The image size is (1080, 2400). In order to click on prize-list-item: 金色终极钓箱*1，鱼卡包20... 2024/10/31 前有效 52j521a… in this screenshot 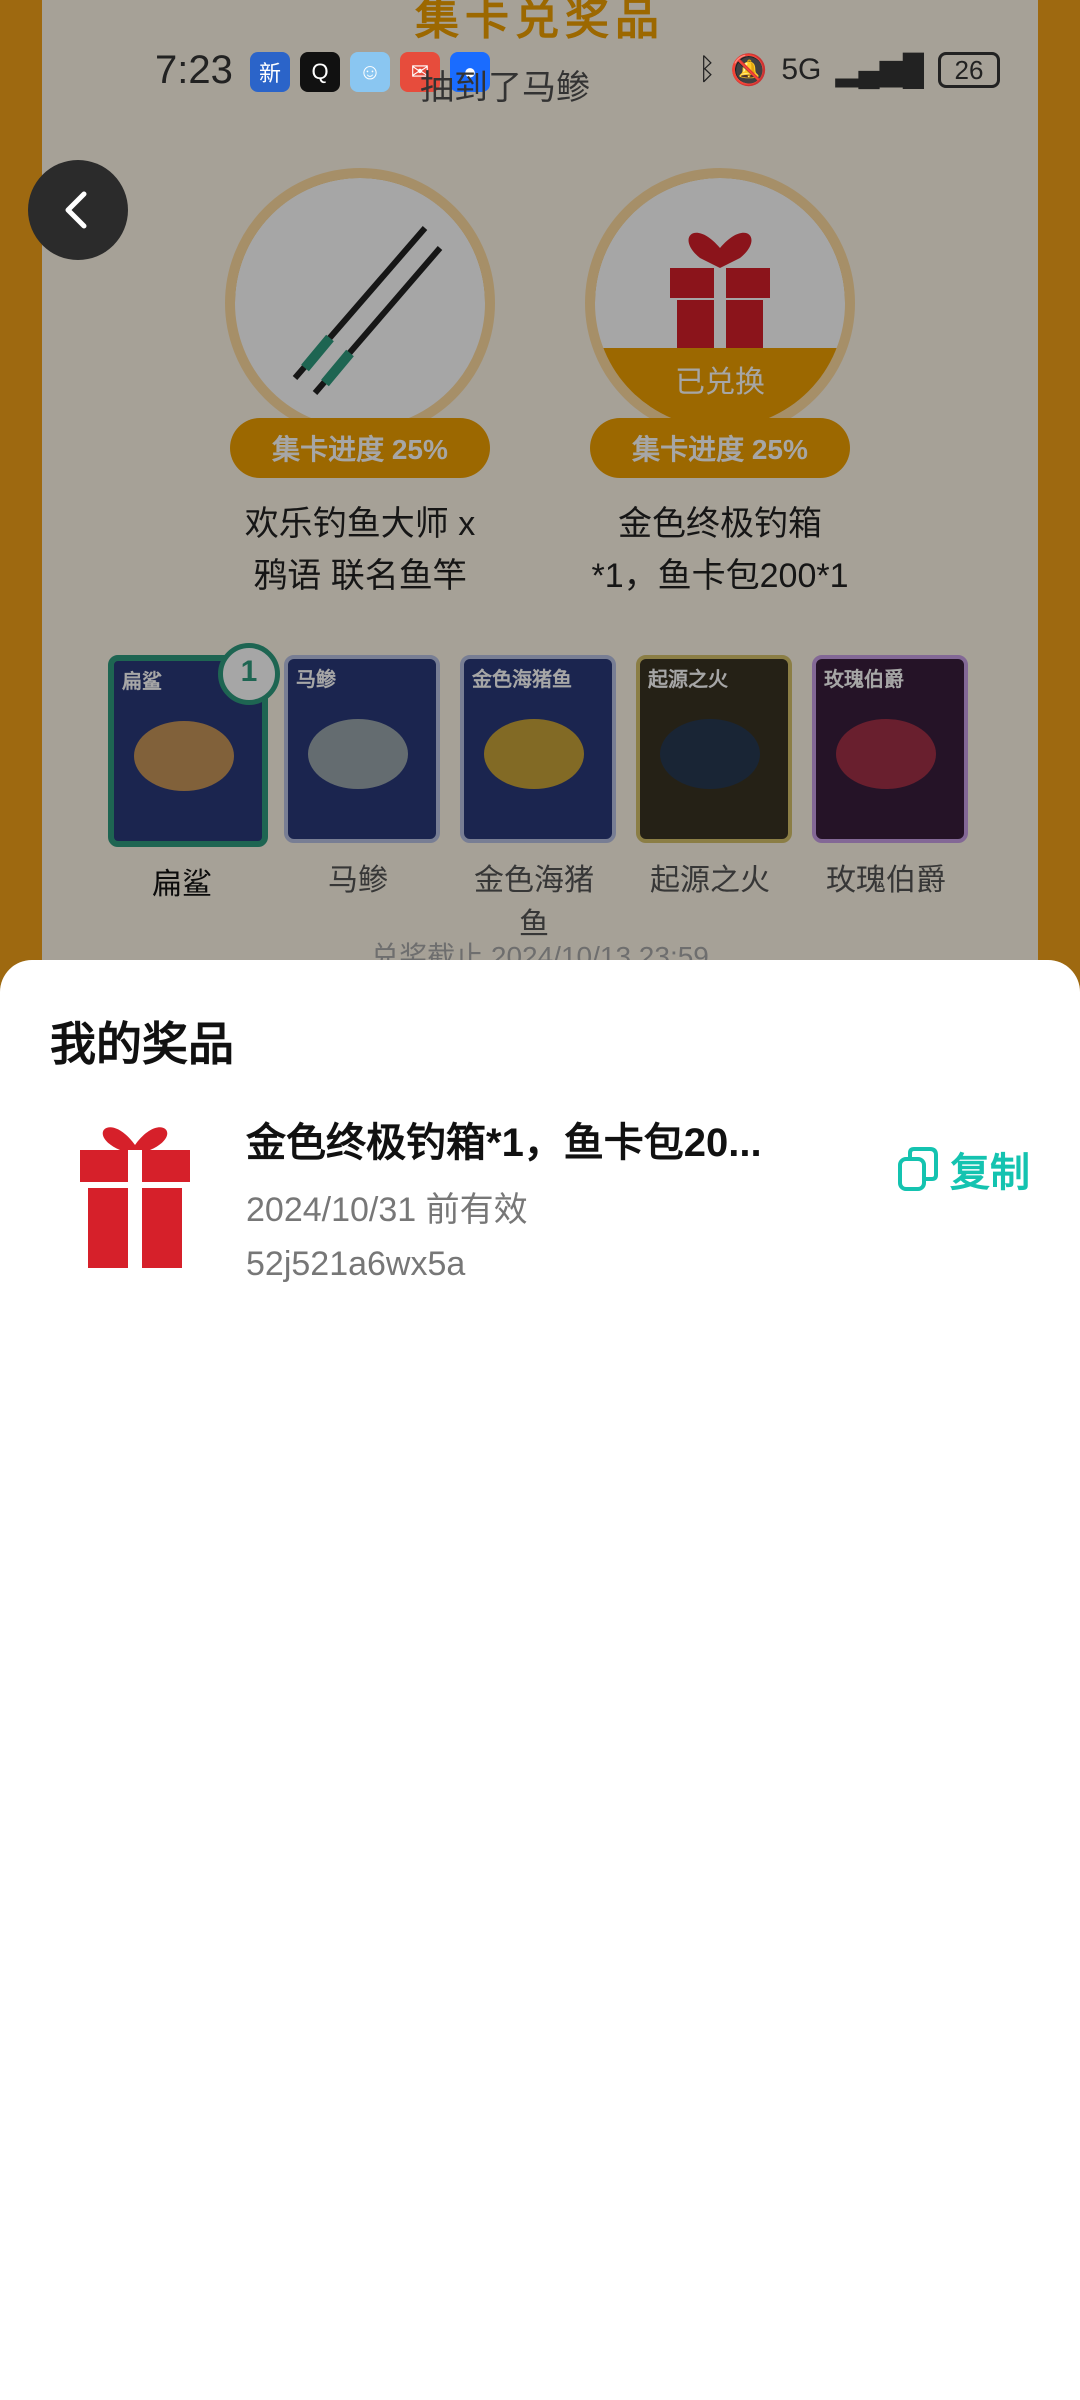, I will do `click(540, 1210)`.